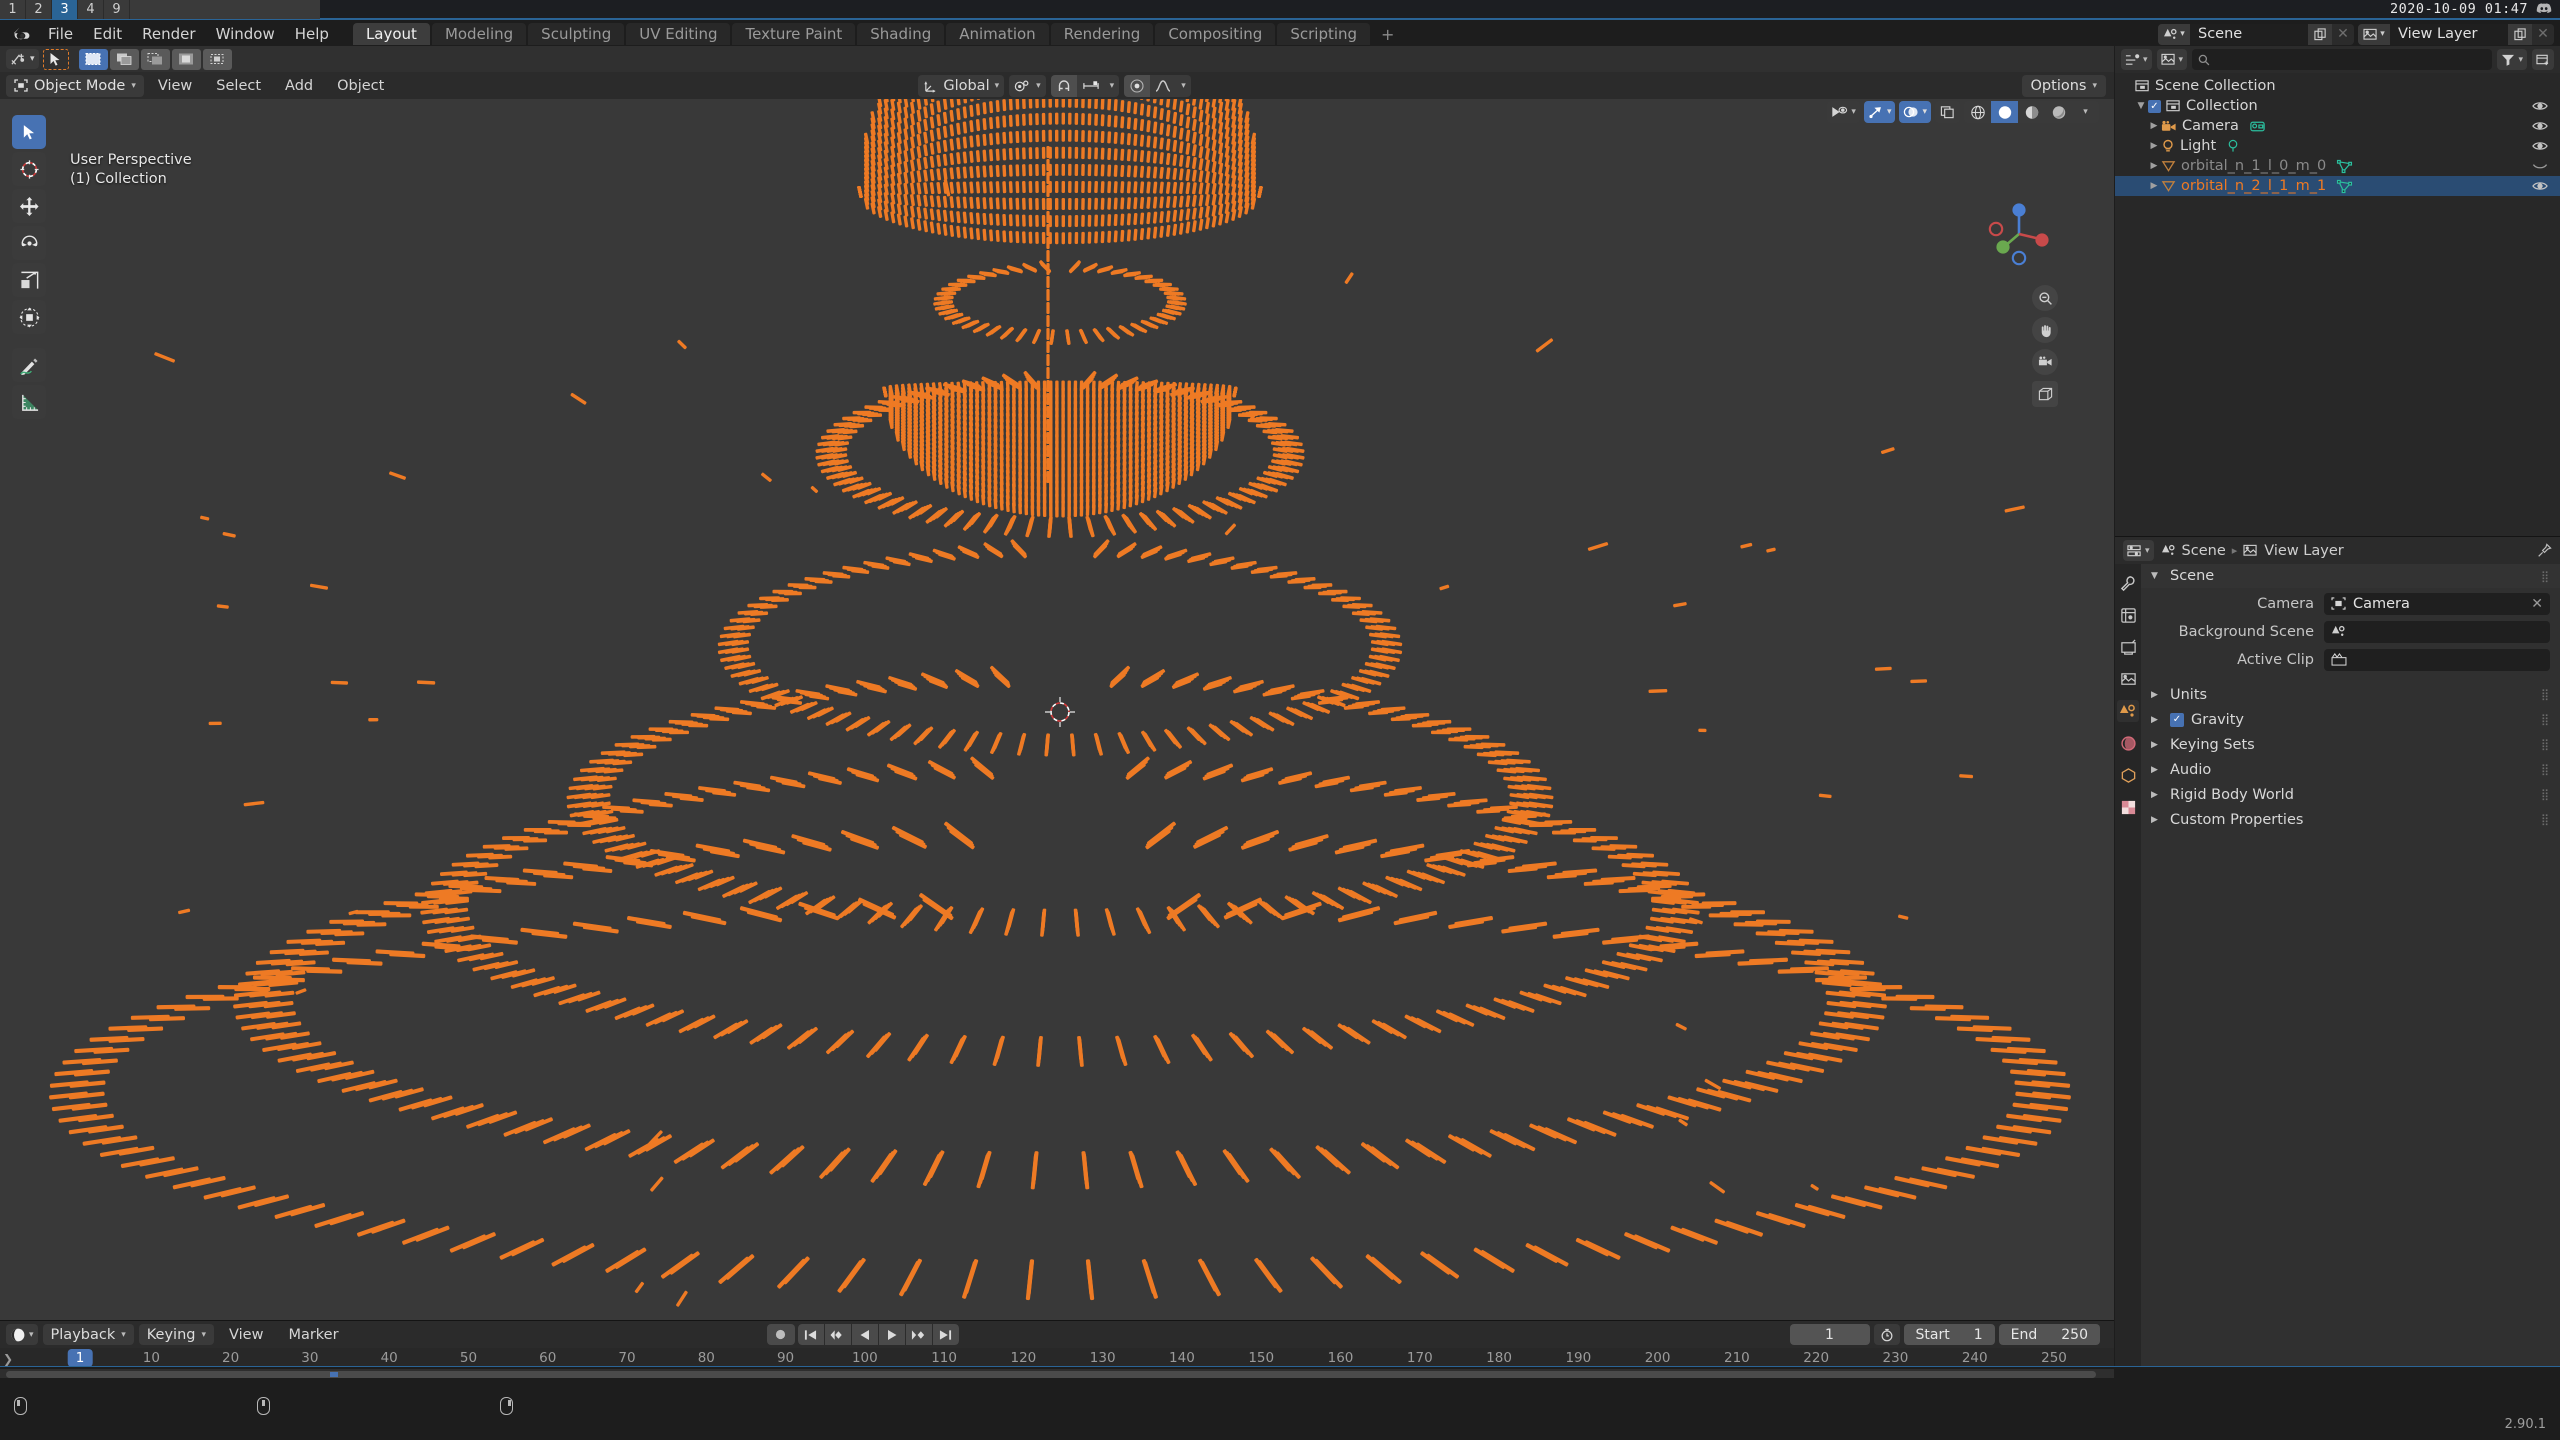 The height and width of the screenshot is (1440, 2560). Describe the element at coordinates (313, 1335) in the screenshot. I see `timeline-menu-marker: Marker` at that location.